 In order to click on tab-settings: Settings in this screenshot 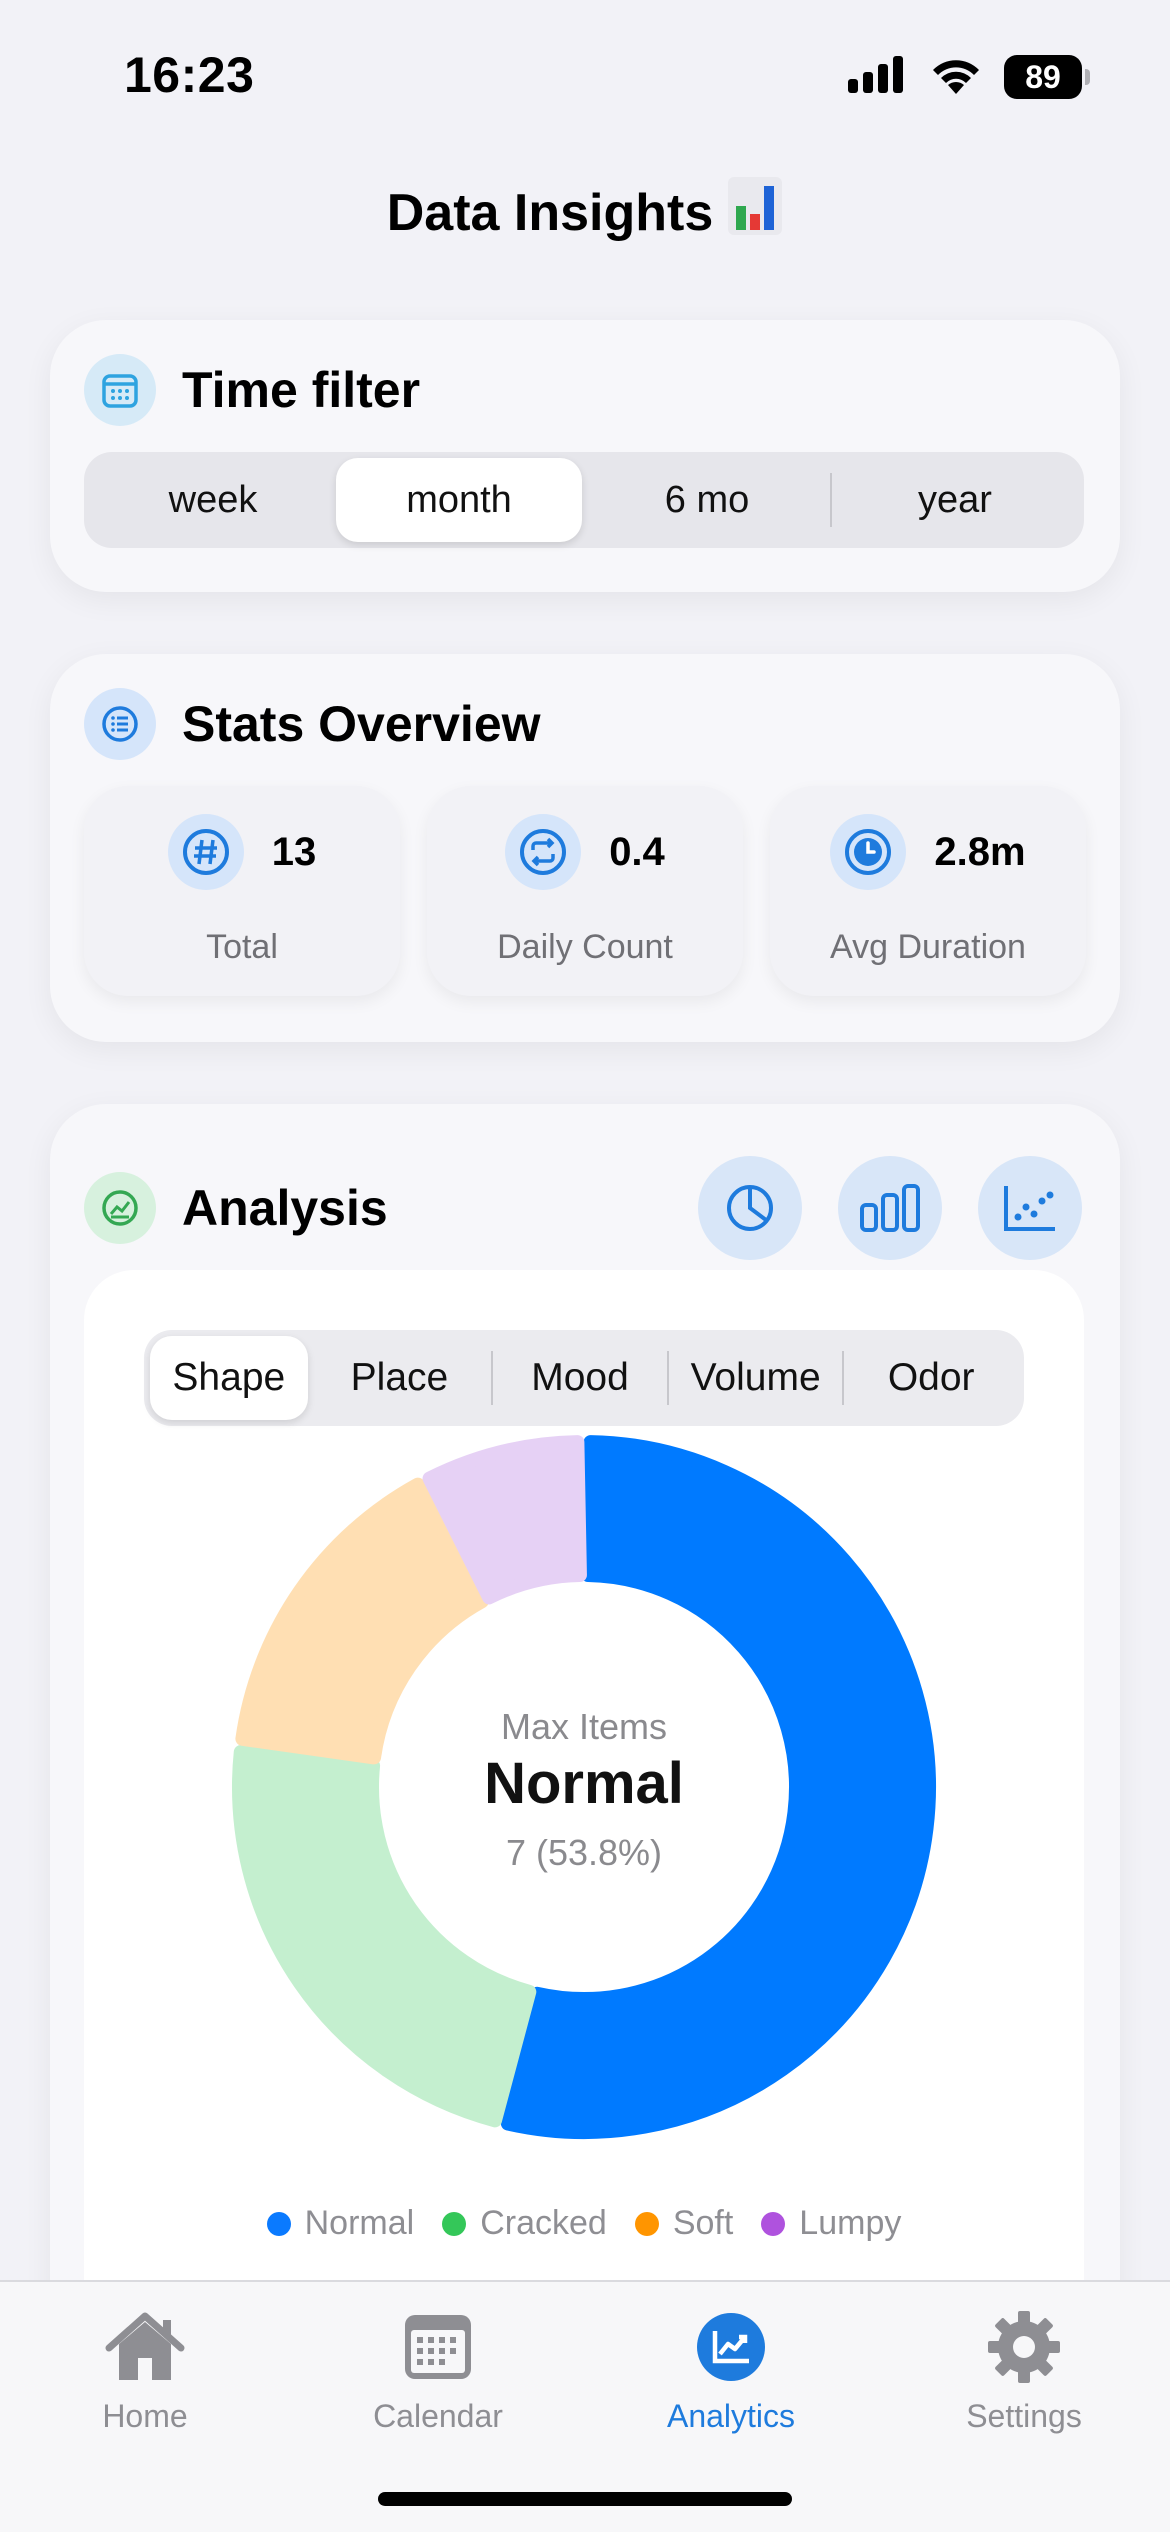, I will do `click(1024, 2368)`.